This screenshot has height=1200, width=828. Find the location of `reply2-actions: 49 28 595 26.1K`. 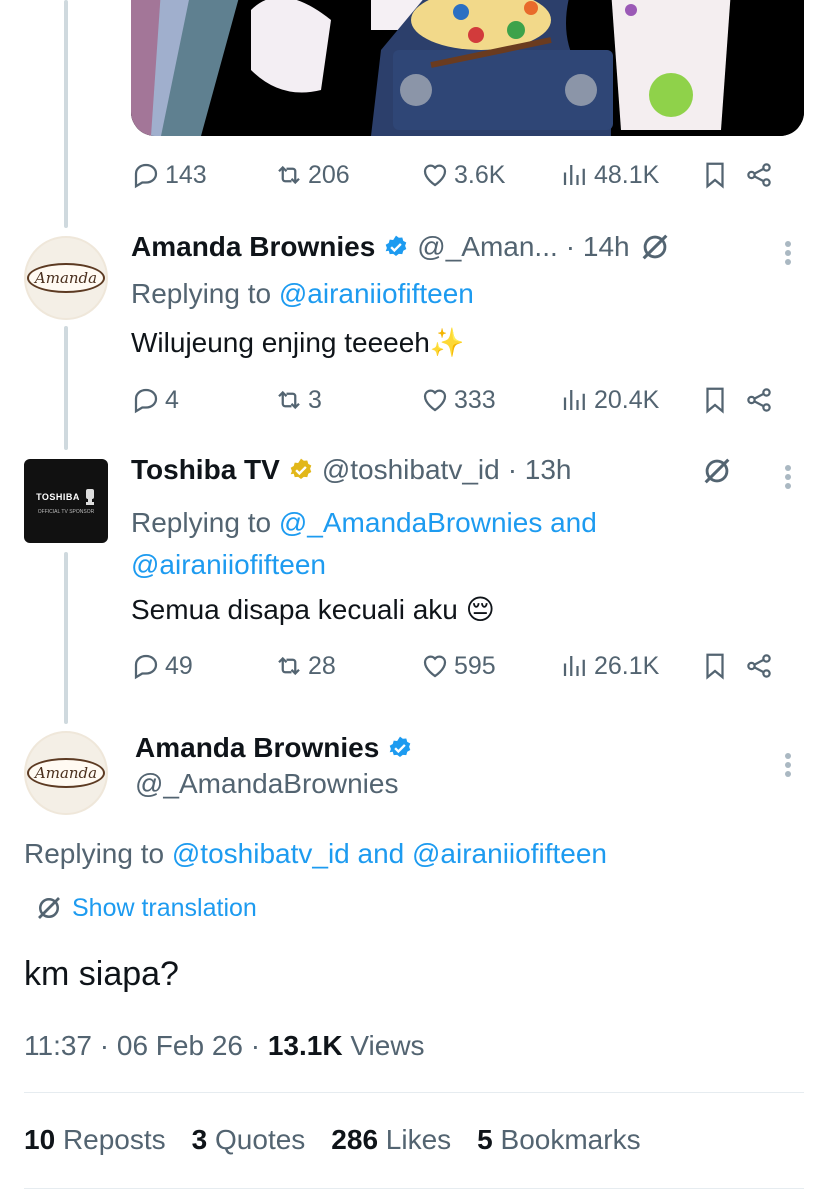

reply2-actions: 49 28 595 26.1K is located at coordinates (469, 666).